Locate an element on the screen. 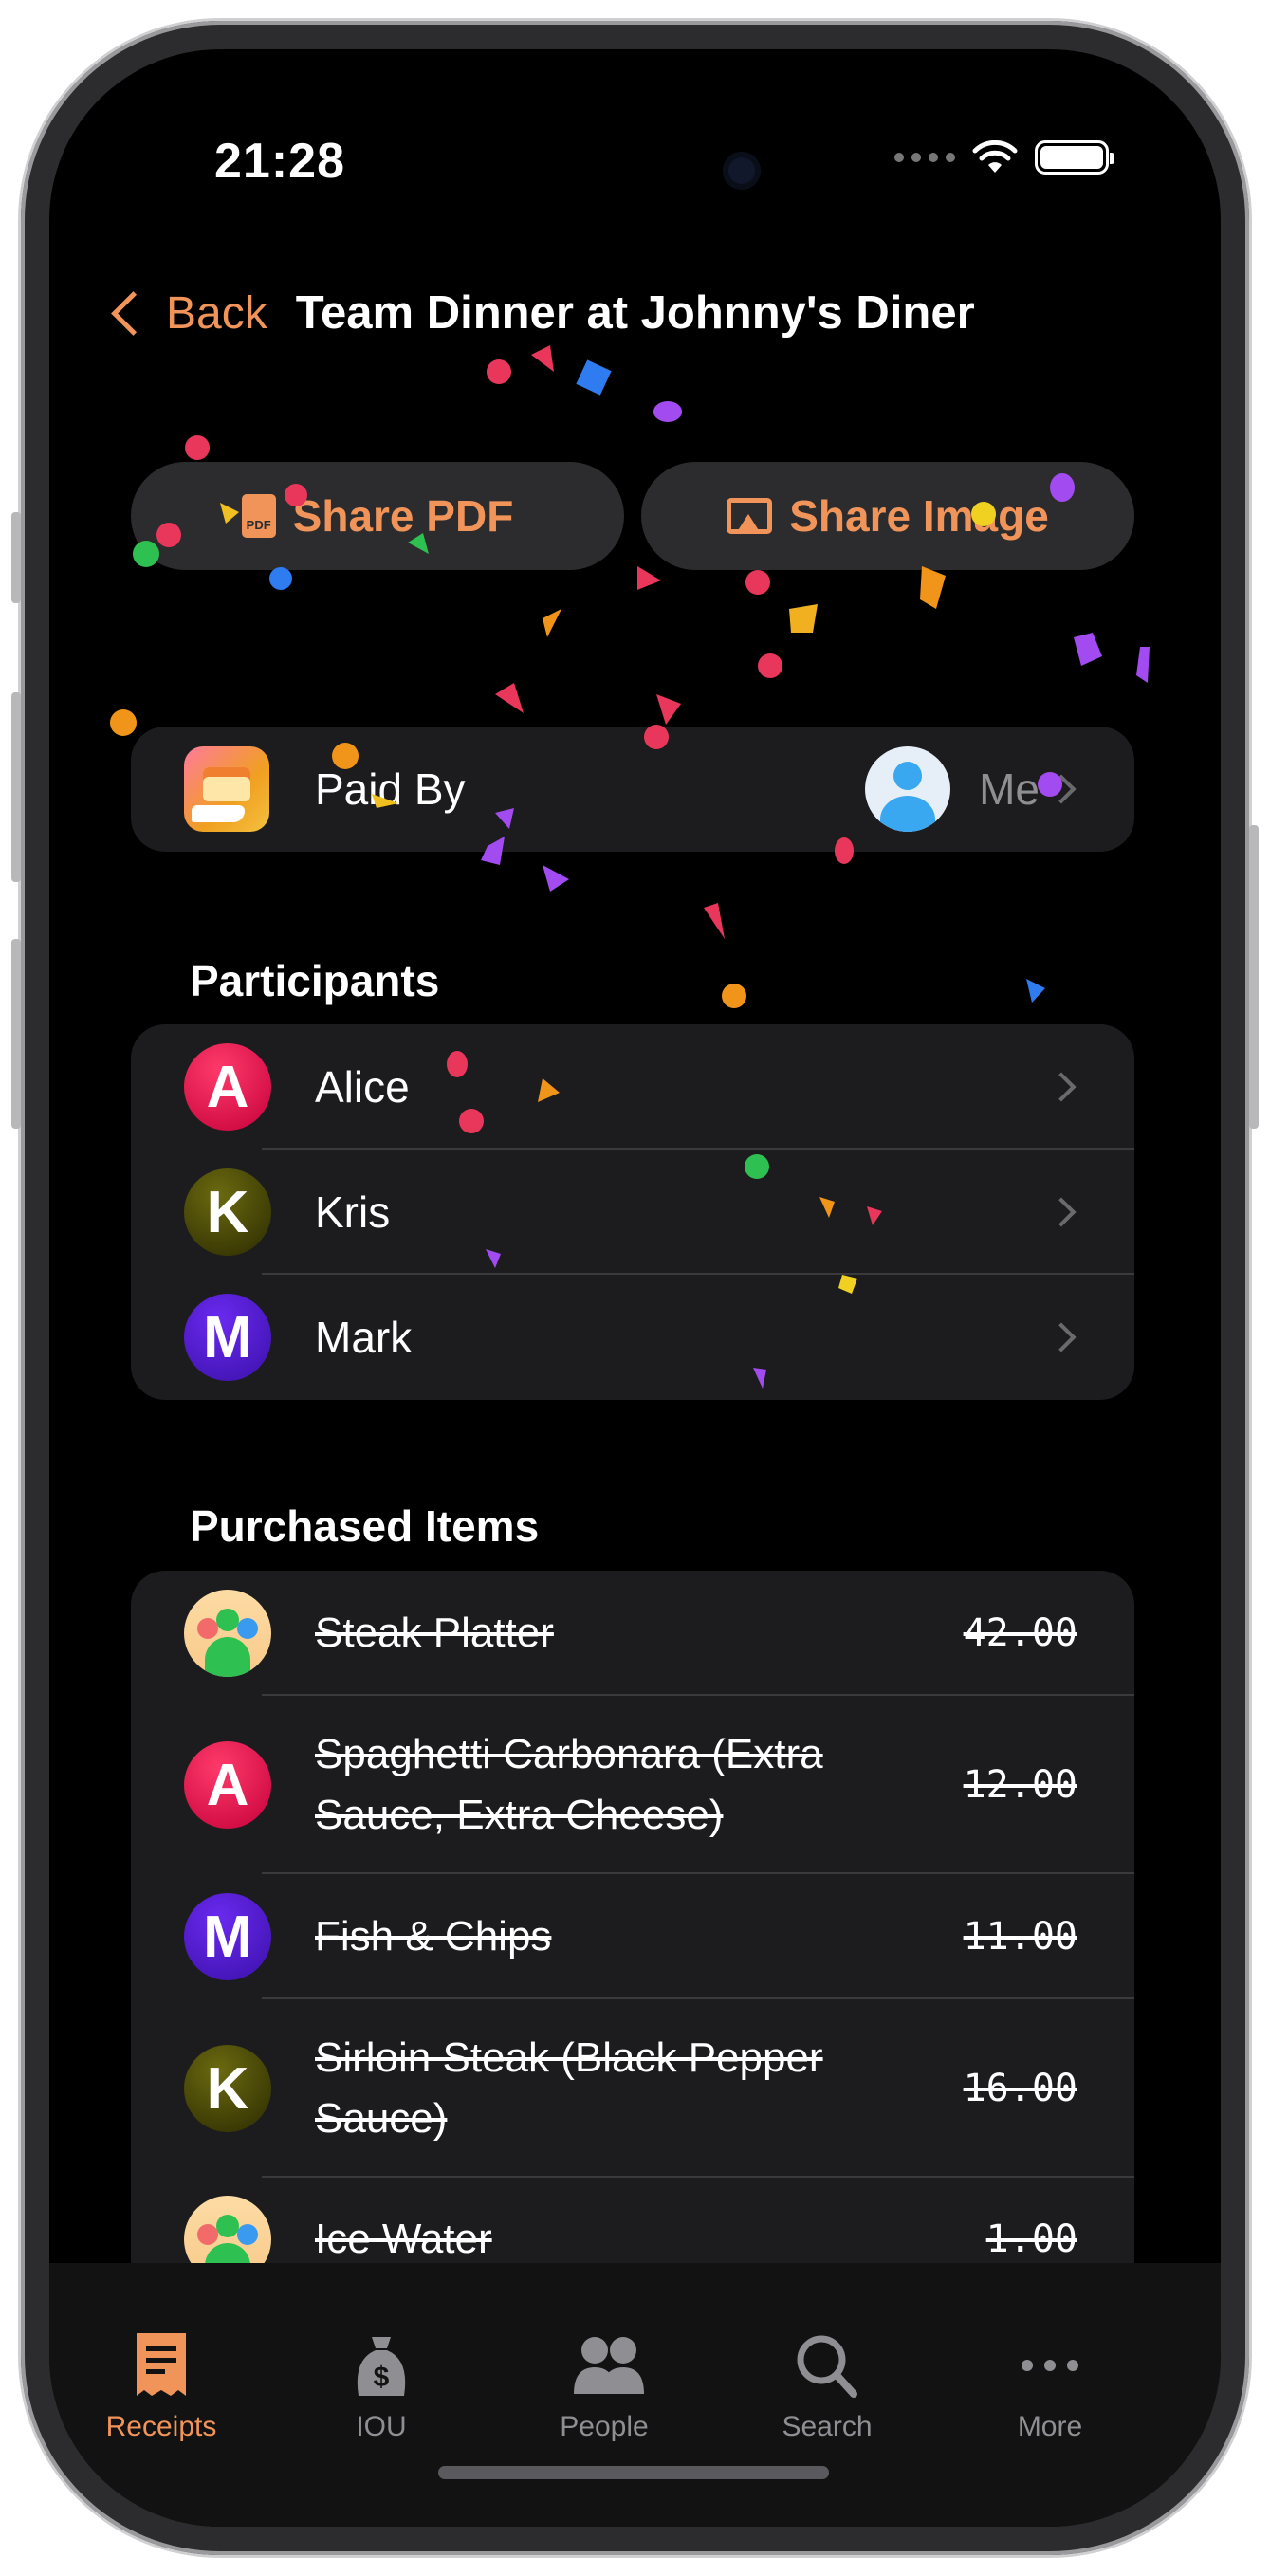 This screenshot has width=1270, height=2576. volume-up-button is located at coordinates (16, 787).